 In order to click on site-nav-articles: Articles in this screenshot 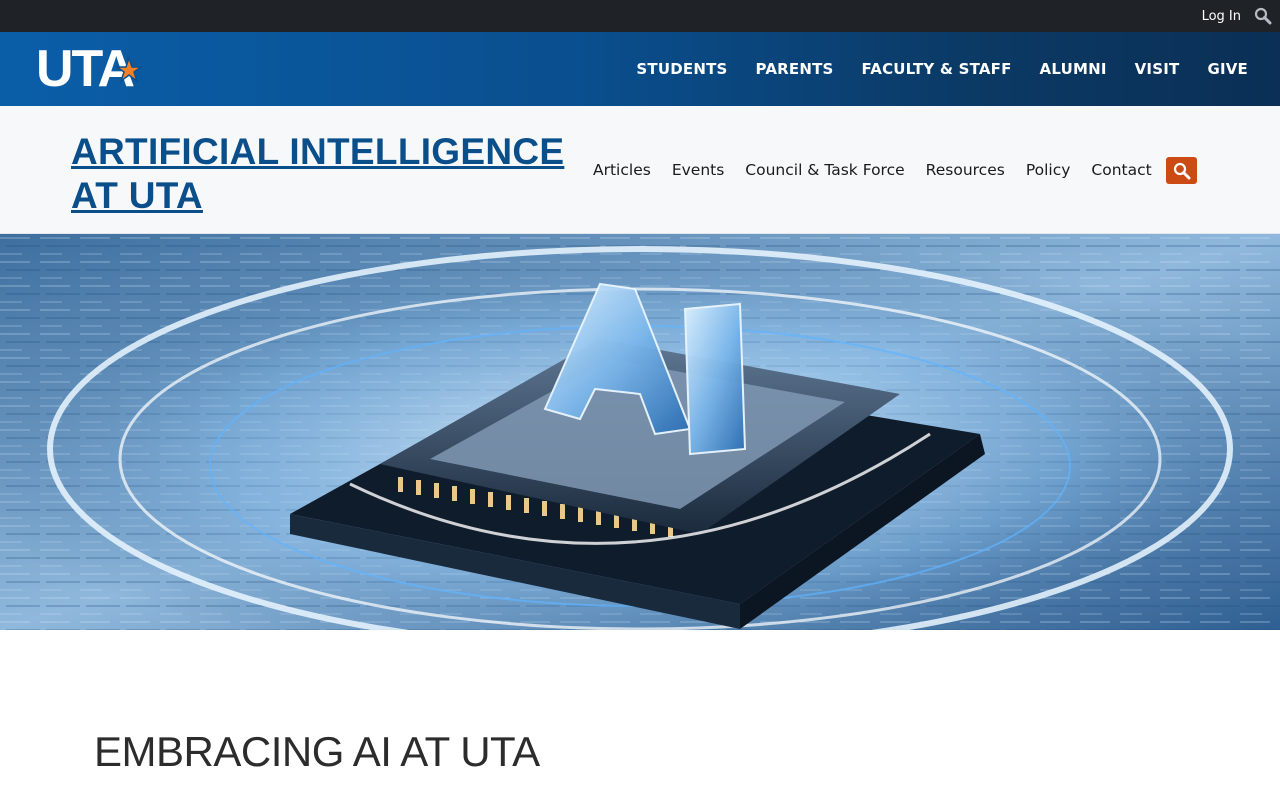, I will do `click(622, 170)`.